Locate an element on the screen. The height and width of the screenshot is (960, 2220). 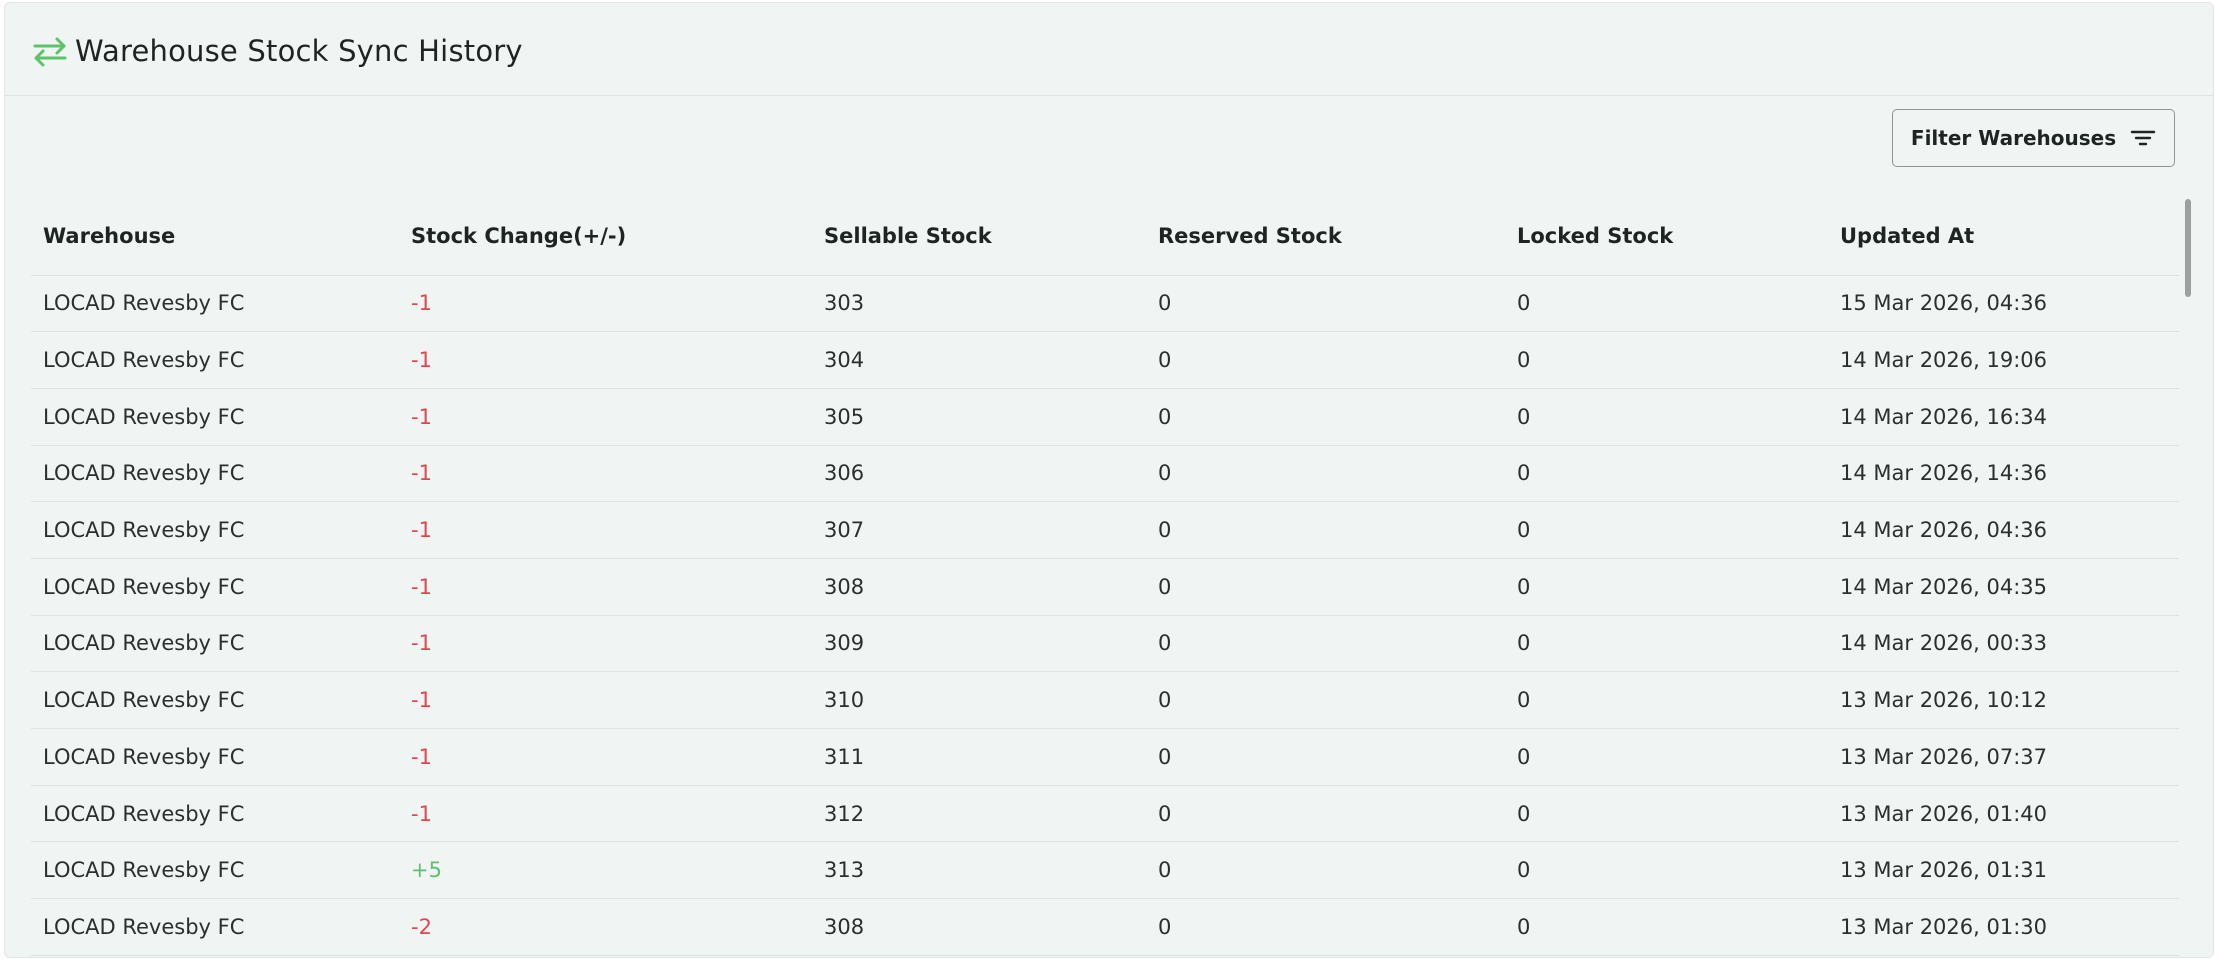
sync-arrows-icon is located at coordinates (50, 52).